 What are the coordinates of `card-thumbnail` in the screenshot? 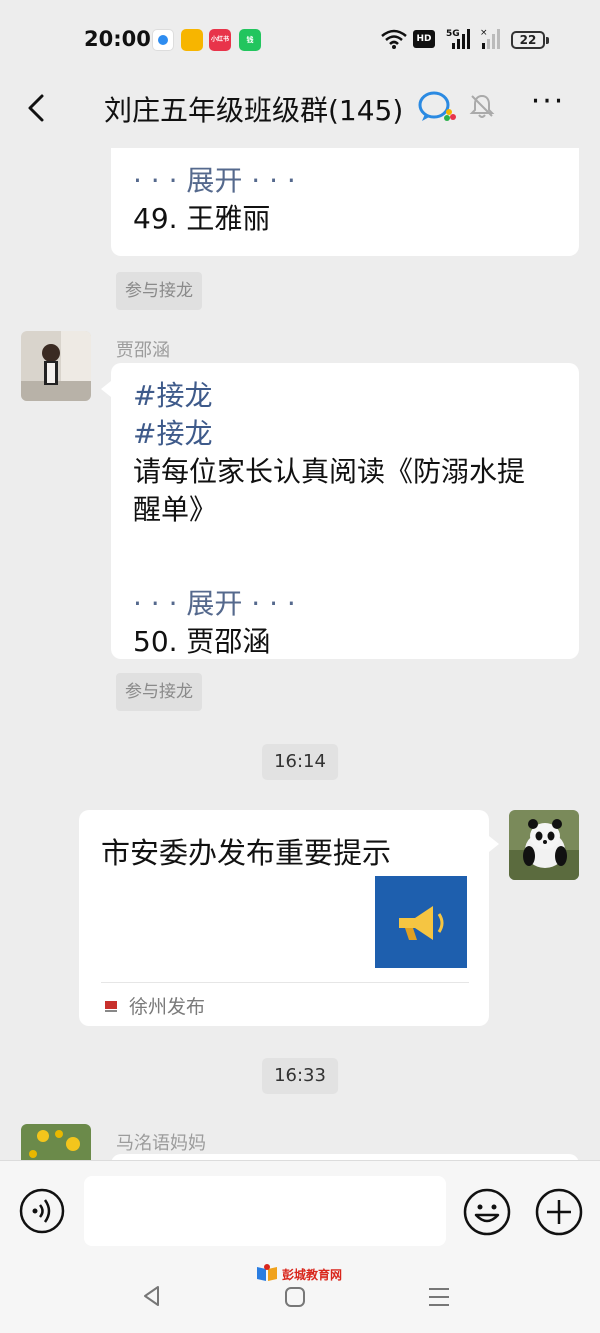 It's located at (421, 922).